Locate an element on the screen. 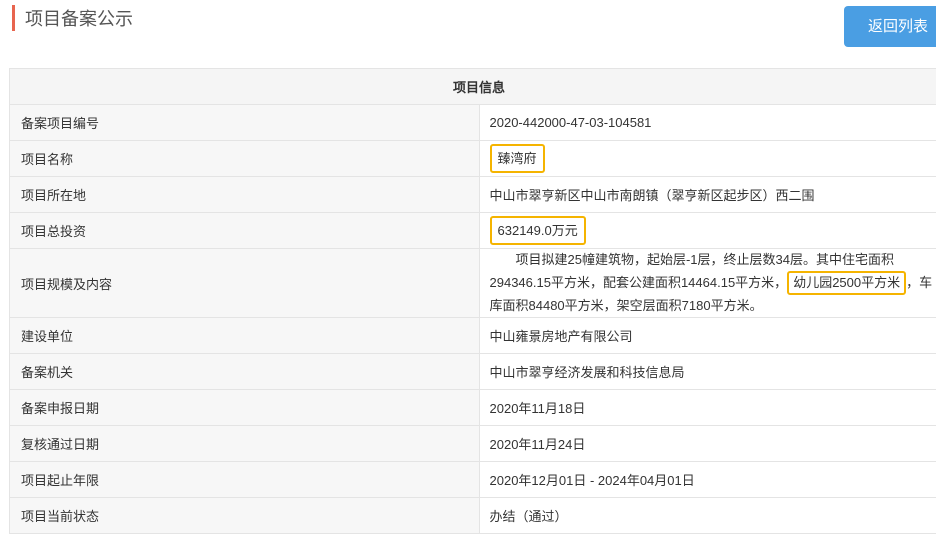 The width and height of the screenshot is (936, 534). highlighted-project-name: 臻湾府 is located at coordinates (517, 158).